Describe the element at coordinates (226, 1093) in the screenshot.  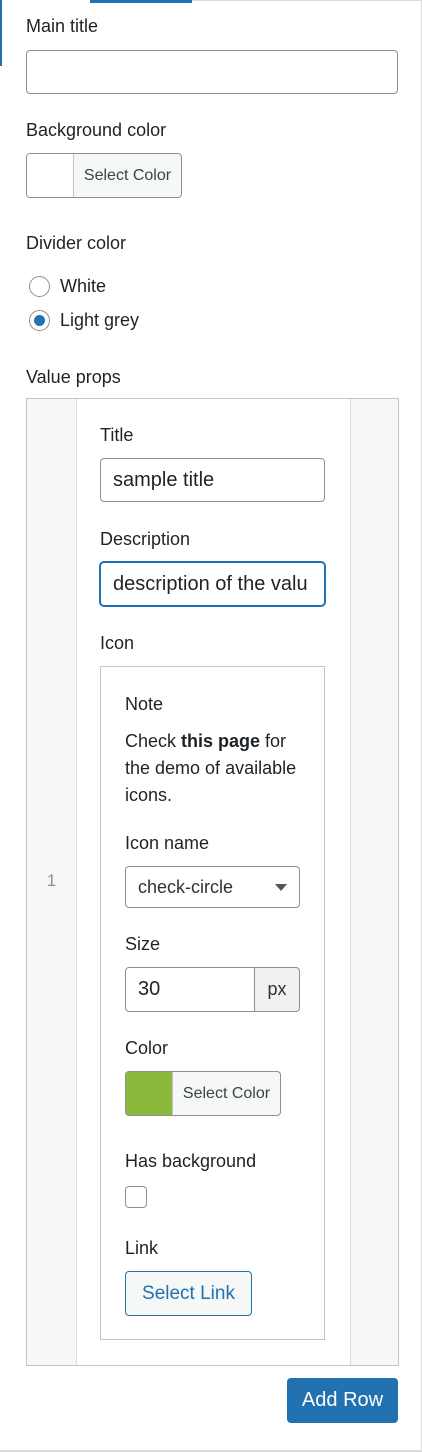
I see `icon-color-button-label: Select Color` at that location.